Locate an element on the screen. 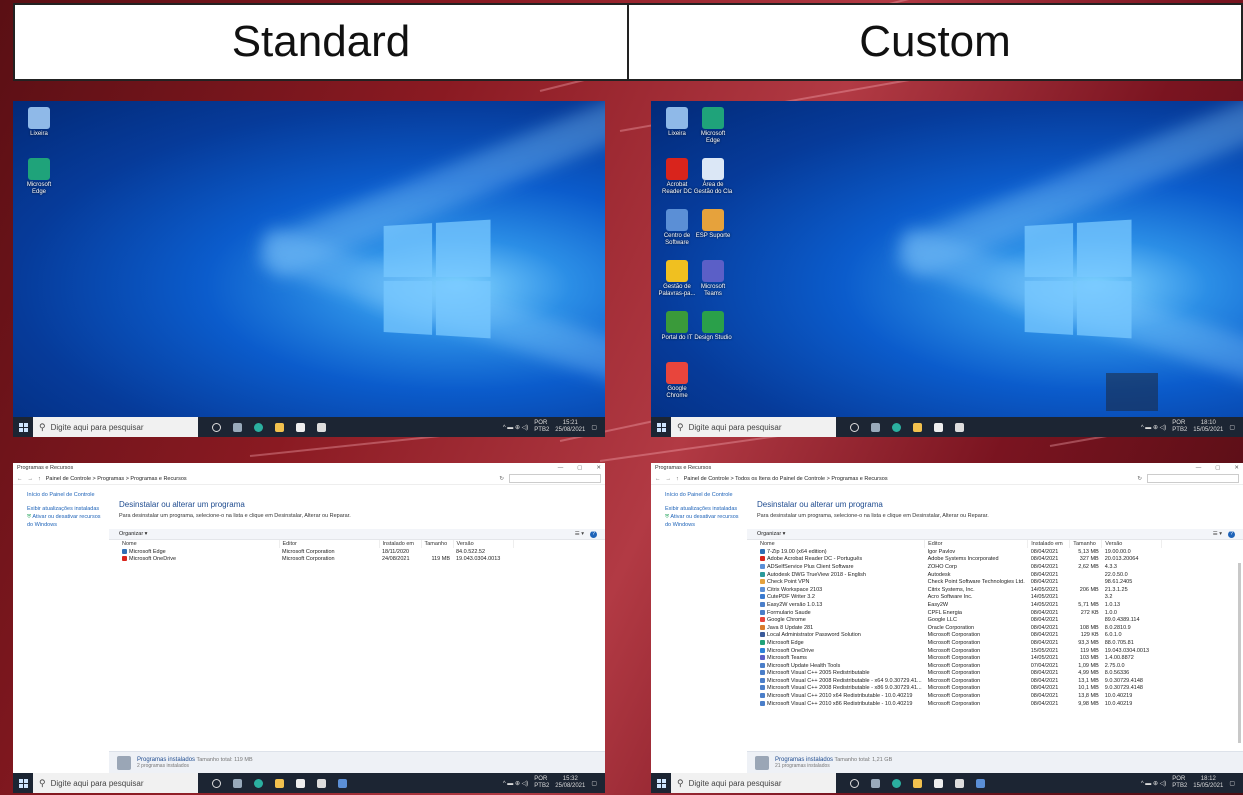 The image size is (1243, 795). sidebar-item-updates: Exibir atualizações instaladas is located at coordinates (704, 509).